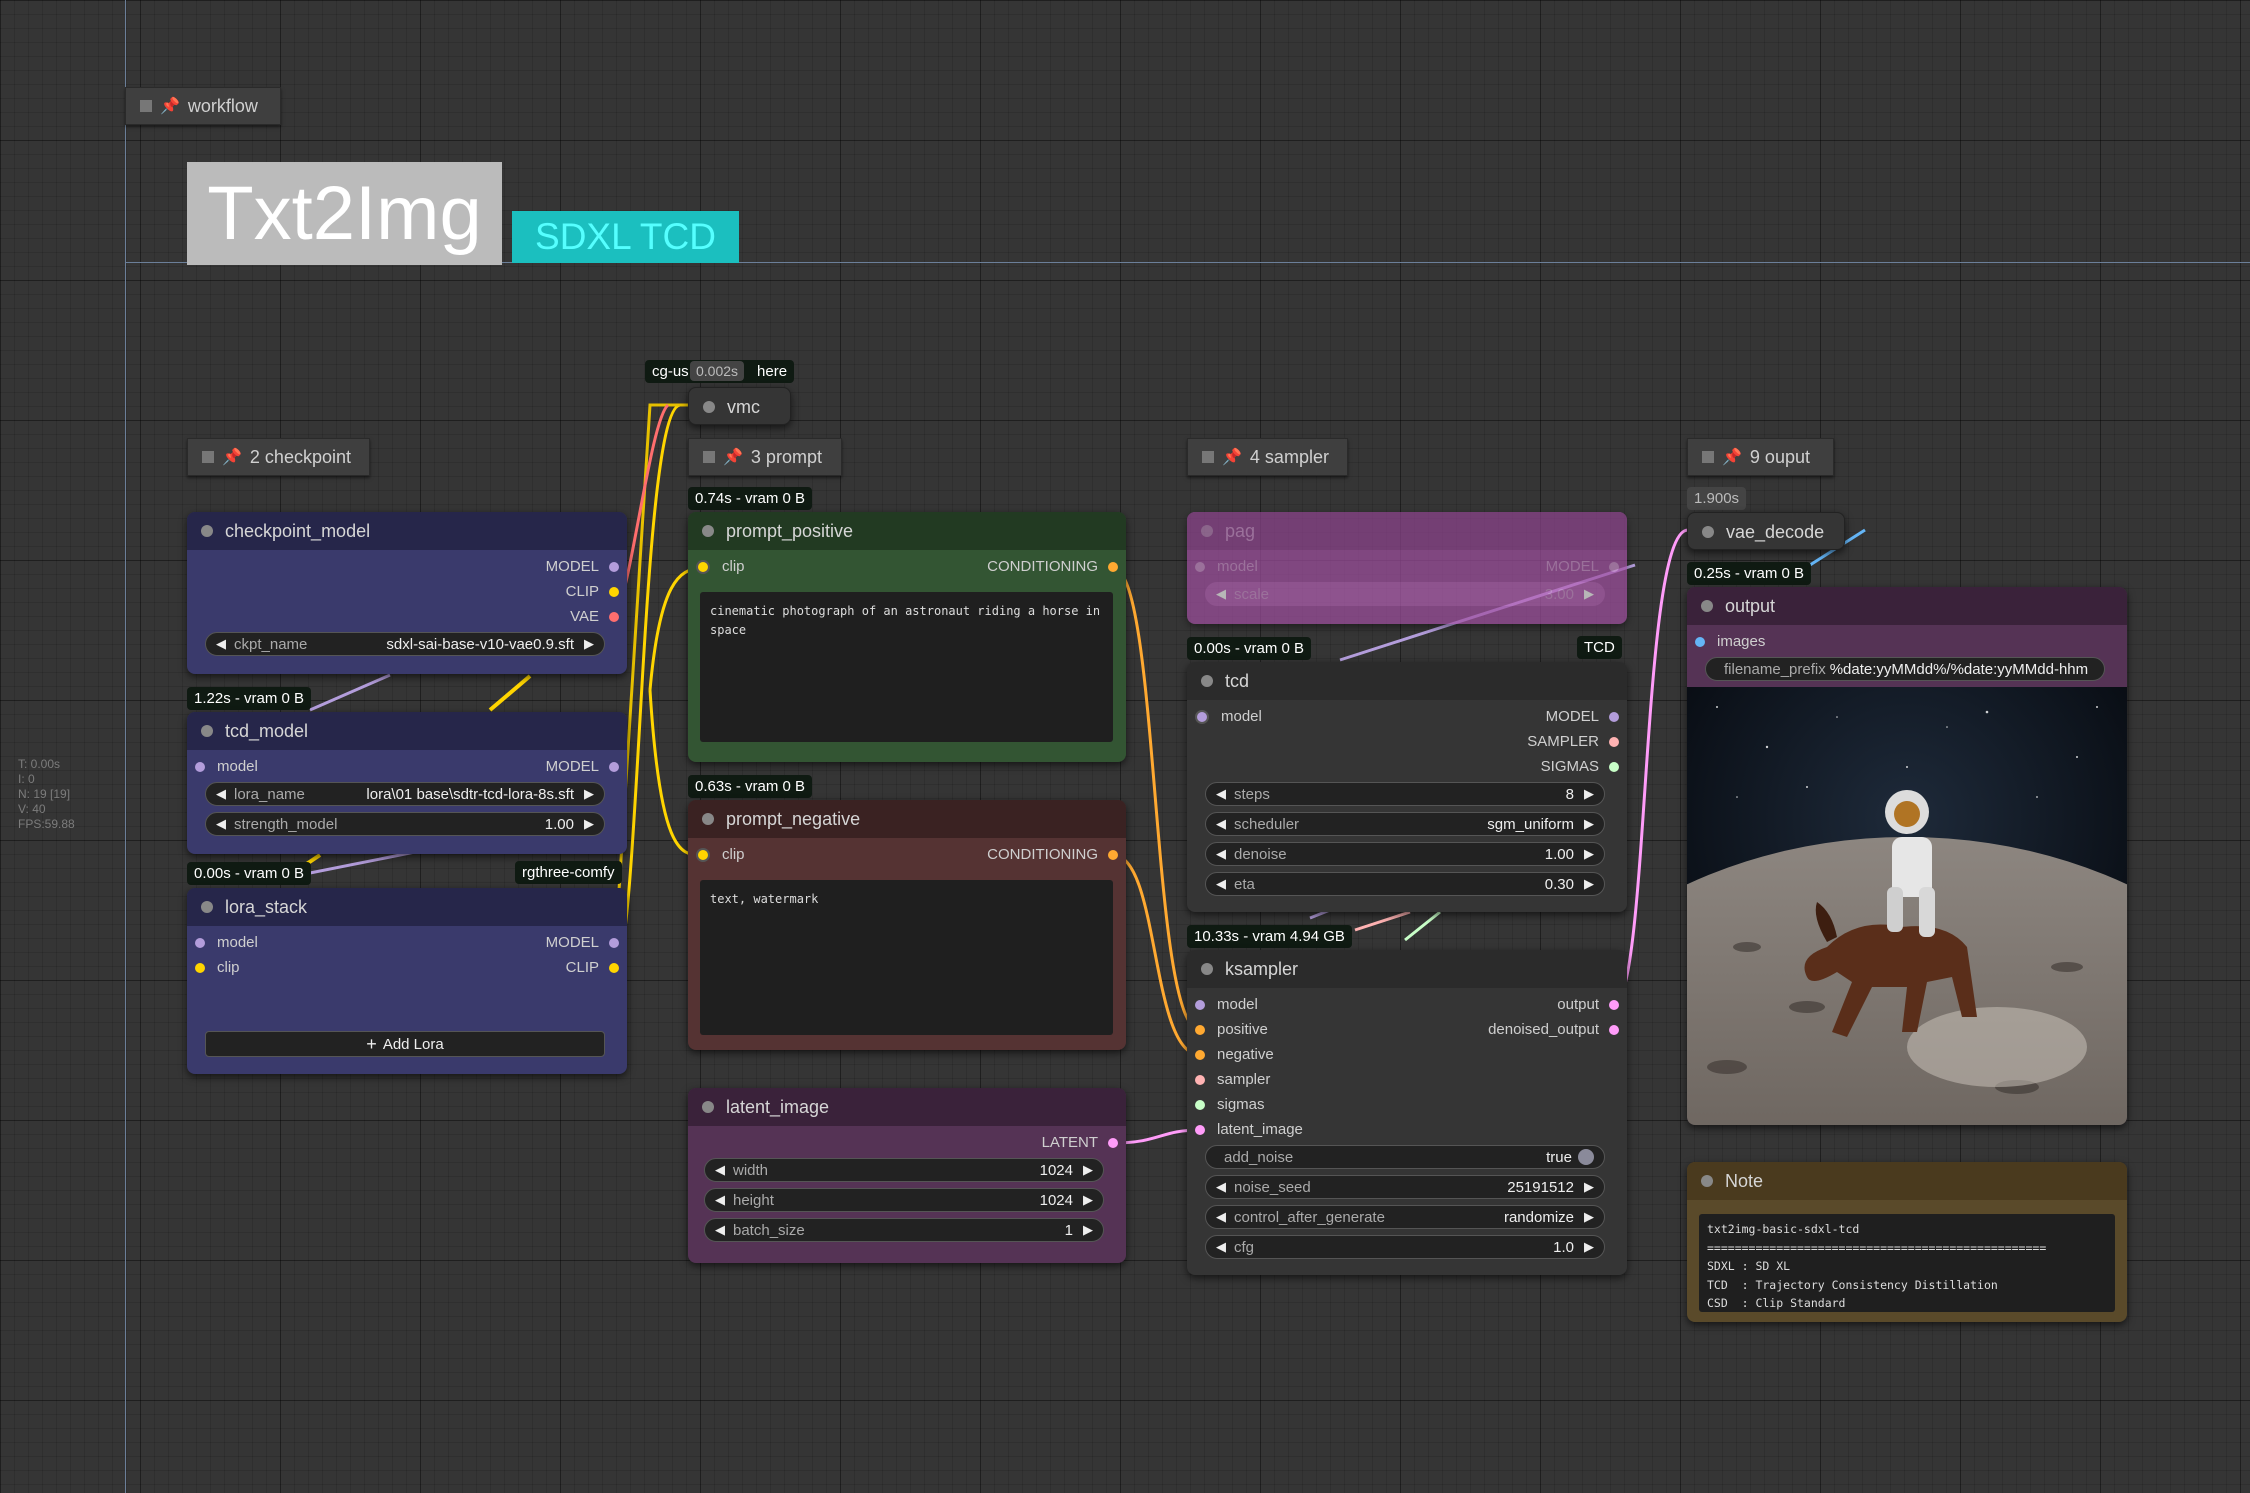  What do you see at coordinates (1405, 884) in the screenshot?
I see `widget-eta: ◀ eta 0.30 ▶` at bounding box center [1405, 884].